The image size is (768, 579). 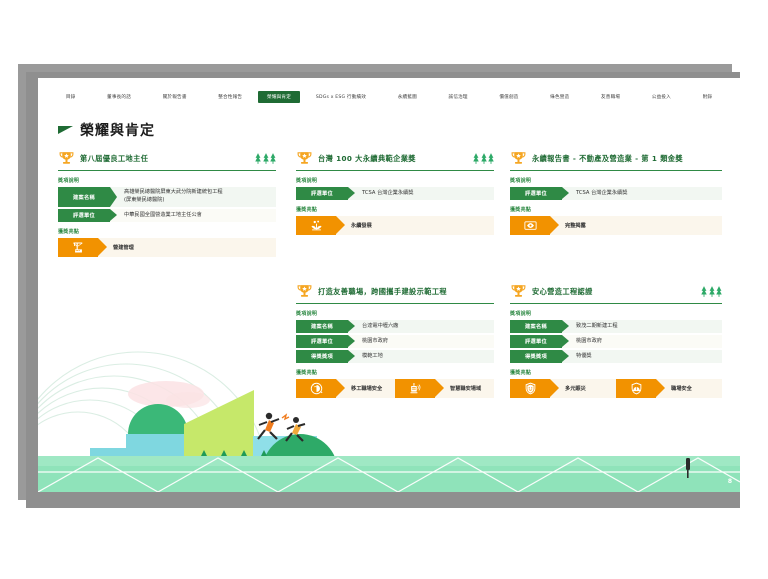 I want to click on nav-item-sdgs-esg: SDGs x ESG 行動績效, so click(x=341, y=97).